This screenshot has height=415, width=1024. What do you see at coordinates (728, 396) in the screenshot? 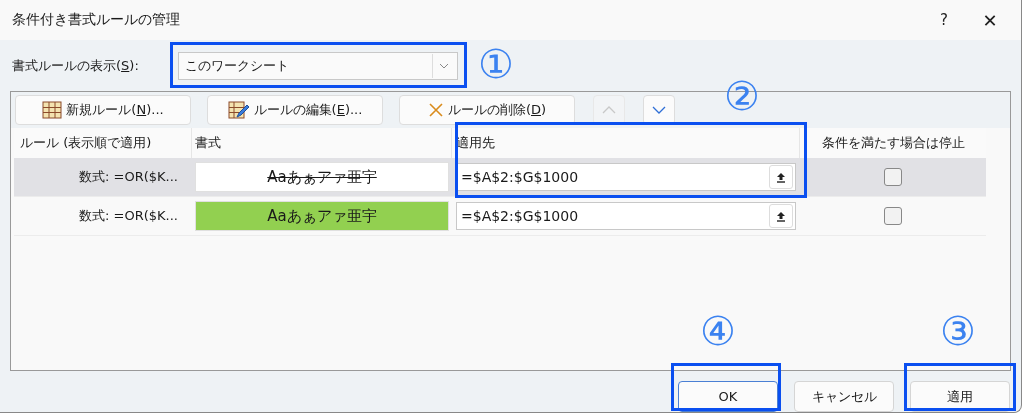
I see `ok-button: OK` at bounding box center [728, 396].